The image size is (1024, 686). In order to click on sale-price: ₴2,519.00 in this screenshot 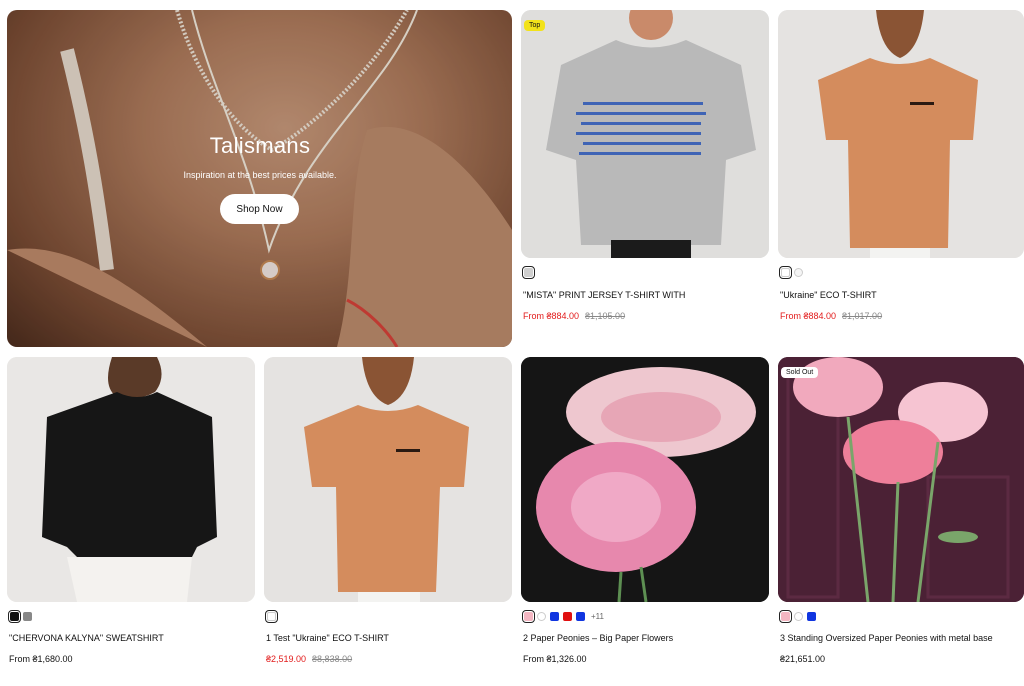, I will do `click(286, 659)`.